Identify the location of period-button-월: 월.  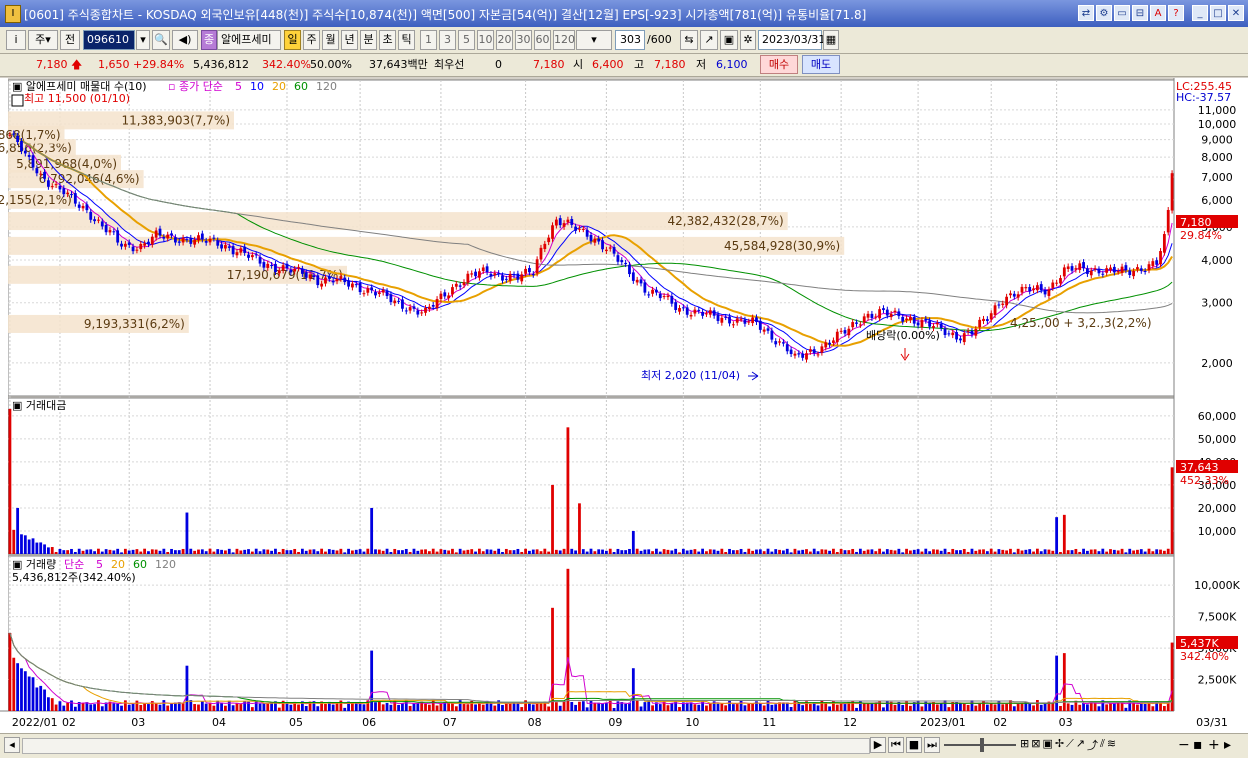
(330, 40).